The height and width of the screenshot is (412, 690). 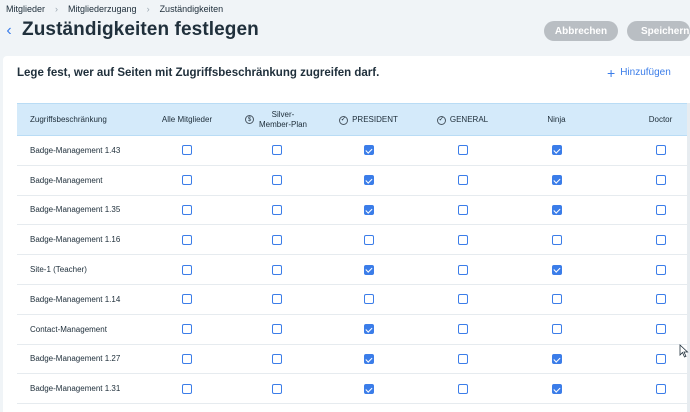 What do you see at coordinates (658, 31) in the screenshot?
I see `save-button: Speichern` at bounding box center [658, 31].